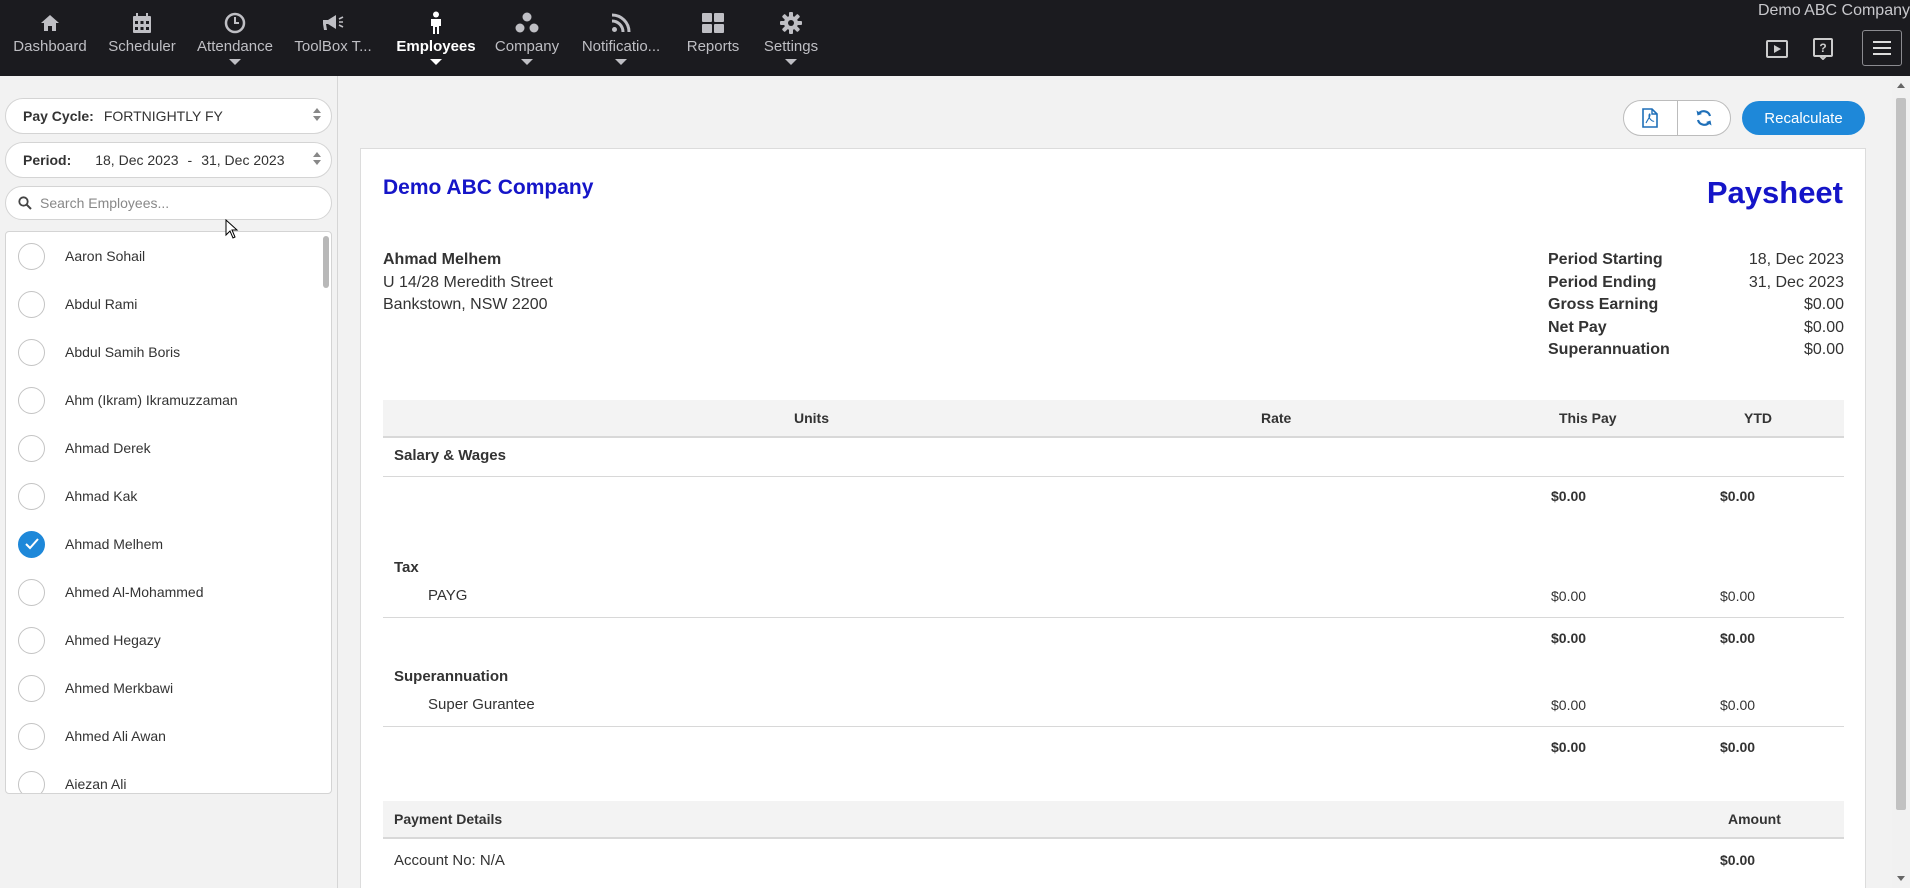 The image size is (1910, 888). I want to click on nav-scheduler: Scheduler, so click(142, 38).